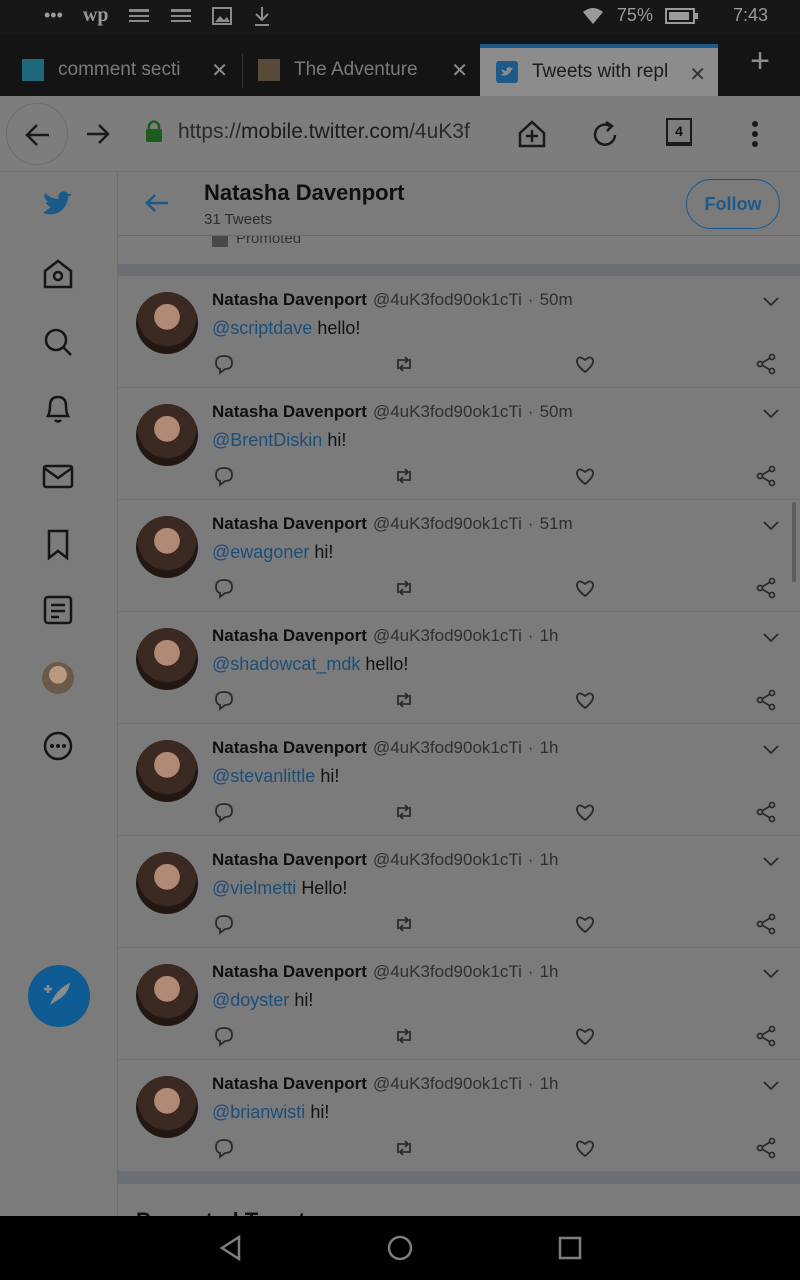  I want to click on nav-back-icon, so click(231, 1248).